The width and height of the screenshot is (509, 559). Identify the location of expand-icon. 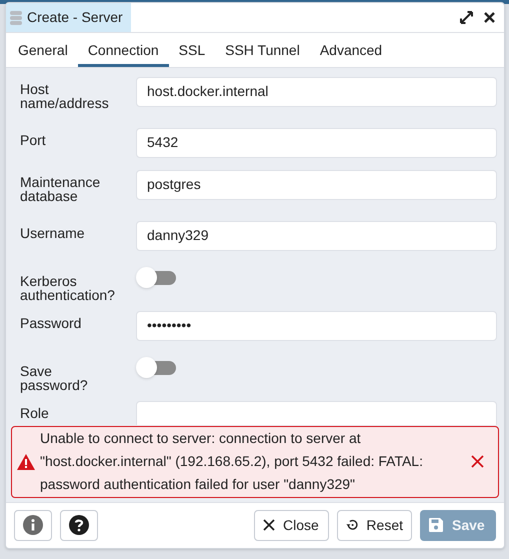
(466, 17).